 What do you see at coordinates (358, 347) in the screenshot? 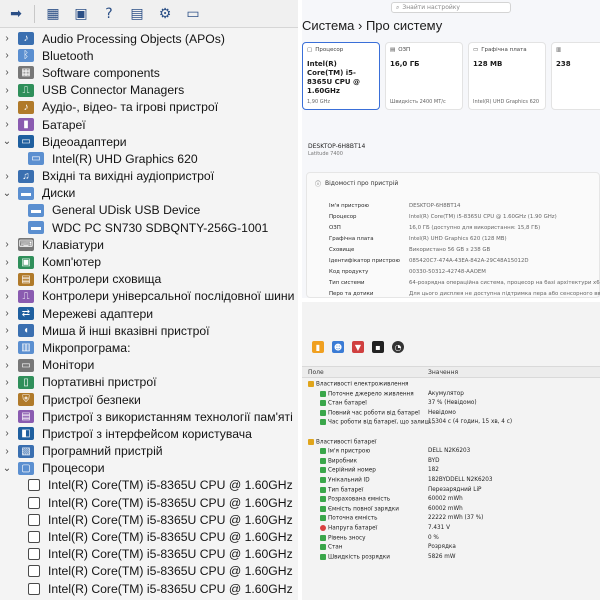
I see `download-icon: ▼` at bounding box center [358, 347].